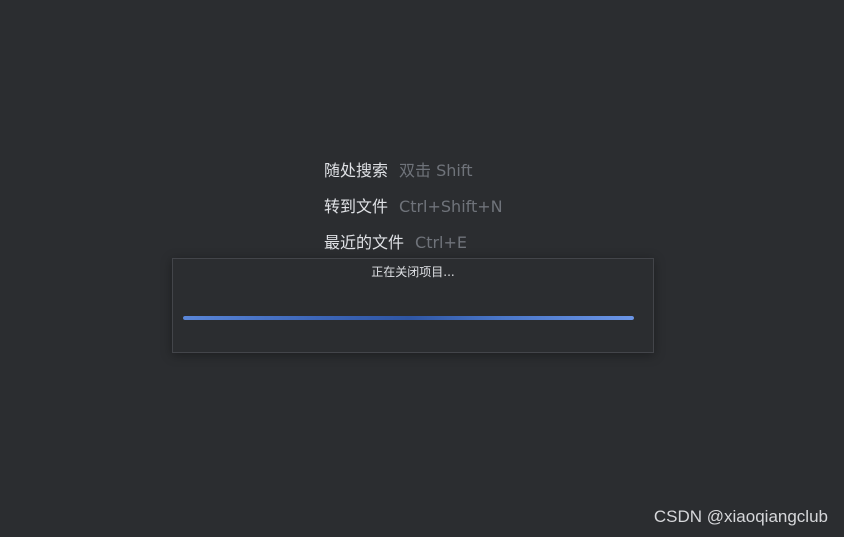 This screenshot has height=537, width=844. I want to click on progress-bar, so click(408, 318).